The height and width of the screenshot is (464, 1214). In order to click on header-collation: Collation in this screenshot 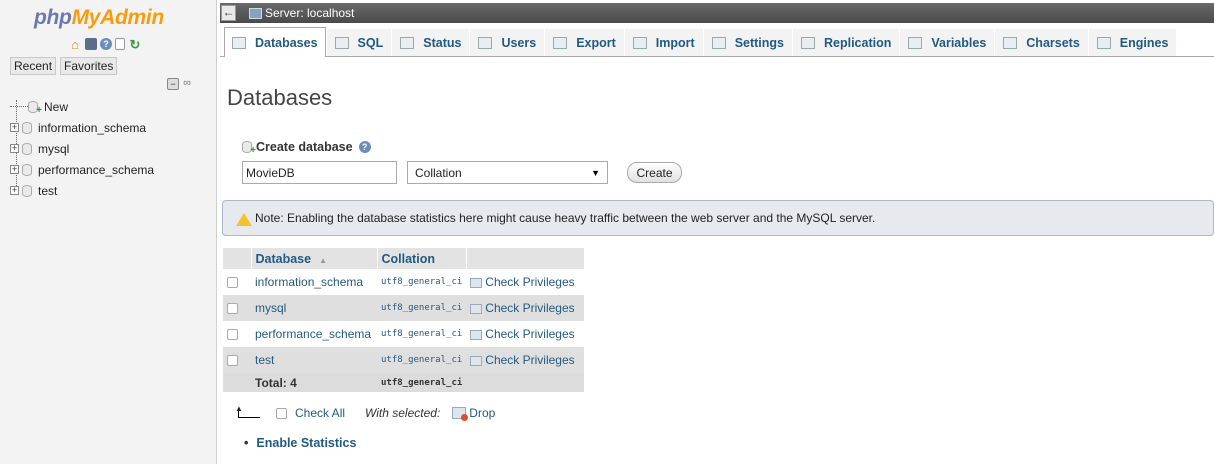, I will do `click(422, 258)`.